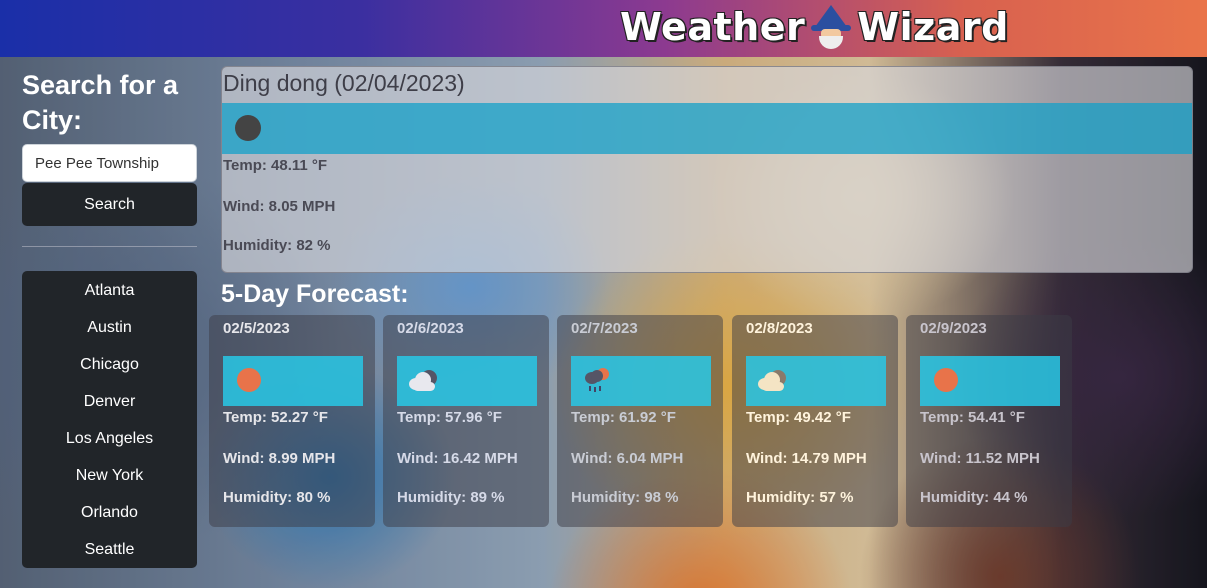 This screenshot has height=588, width=1207. I want to click on forecast-temp: Temp: 54.41 °F, so click(972, 417).